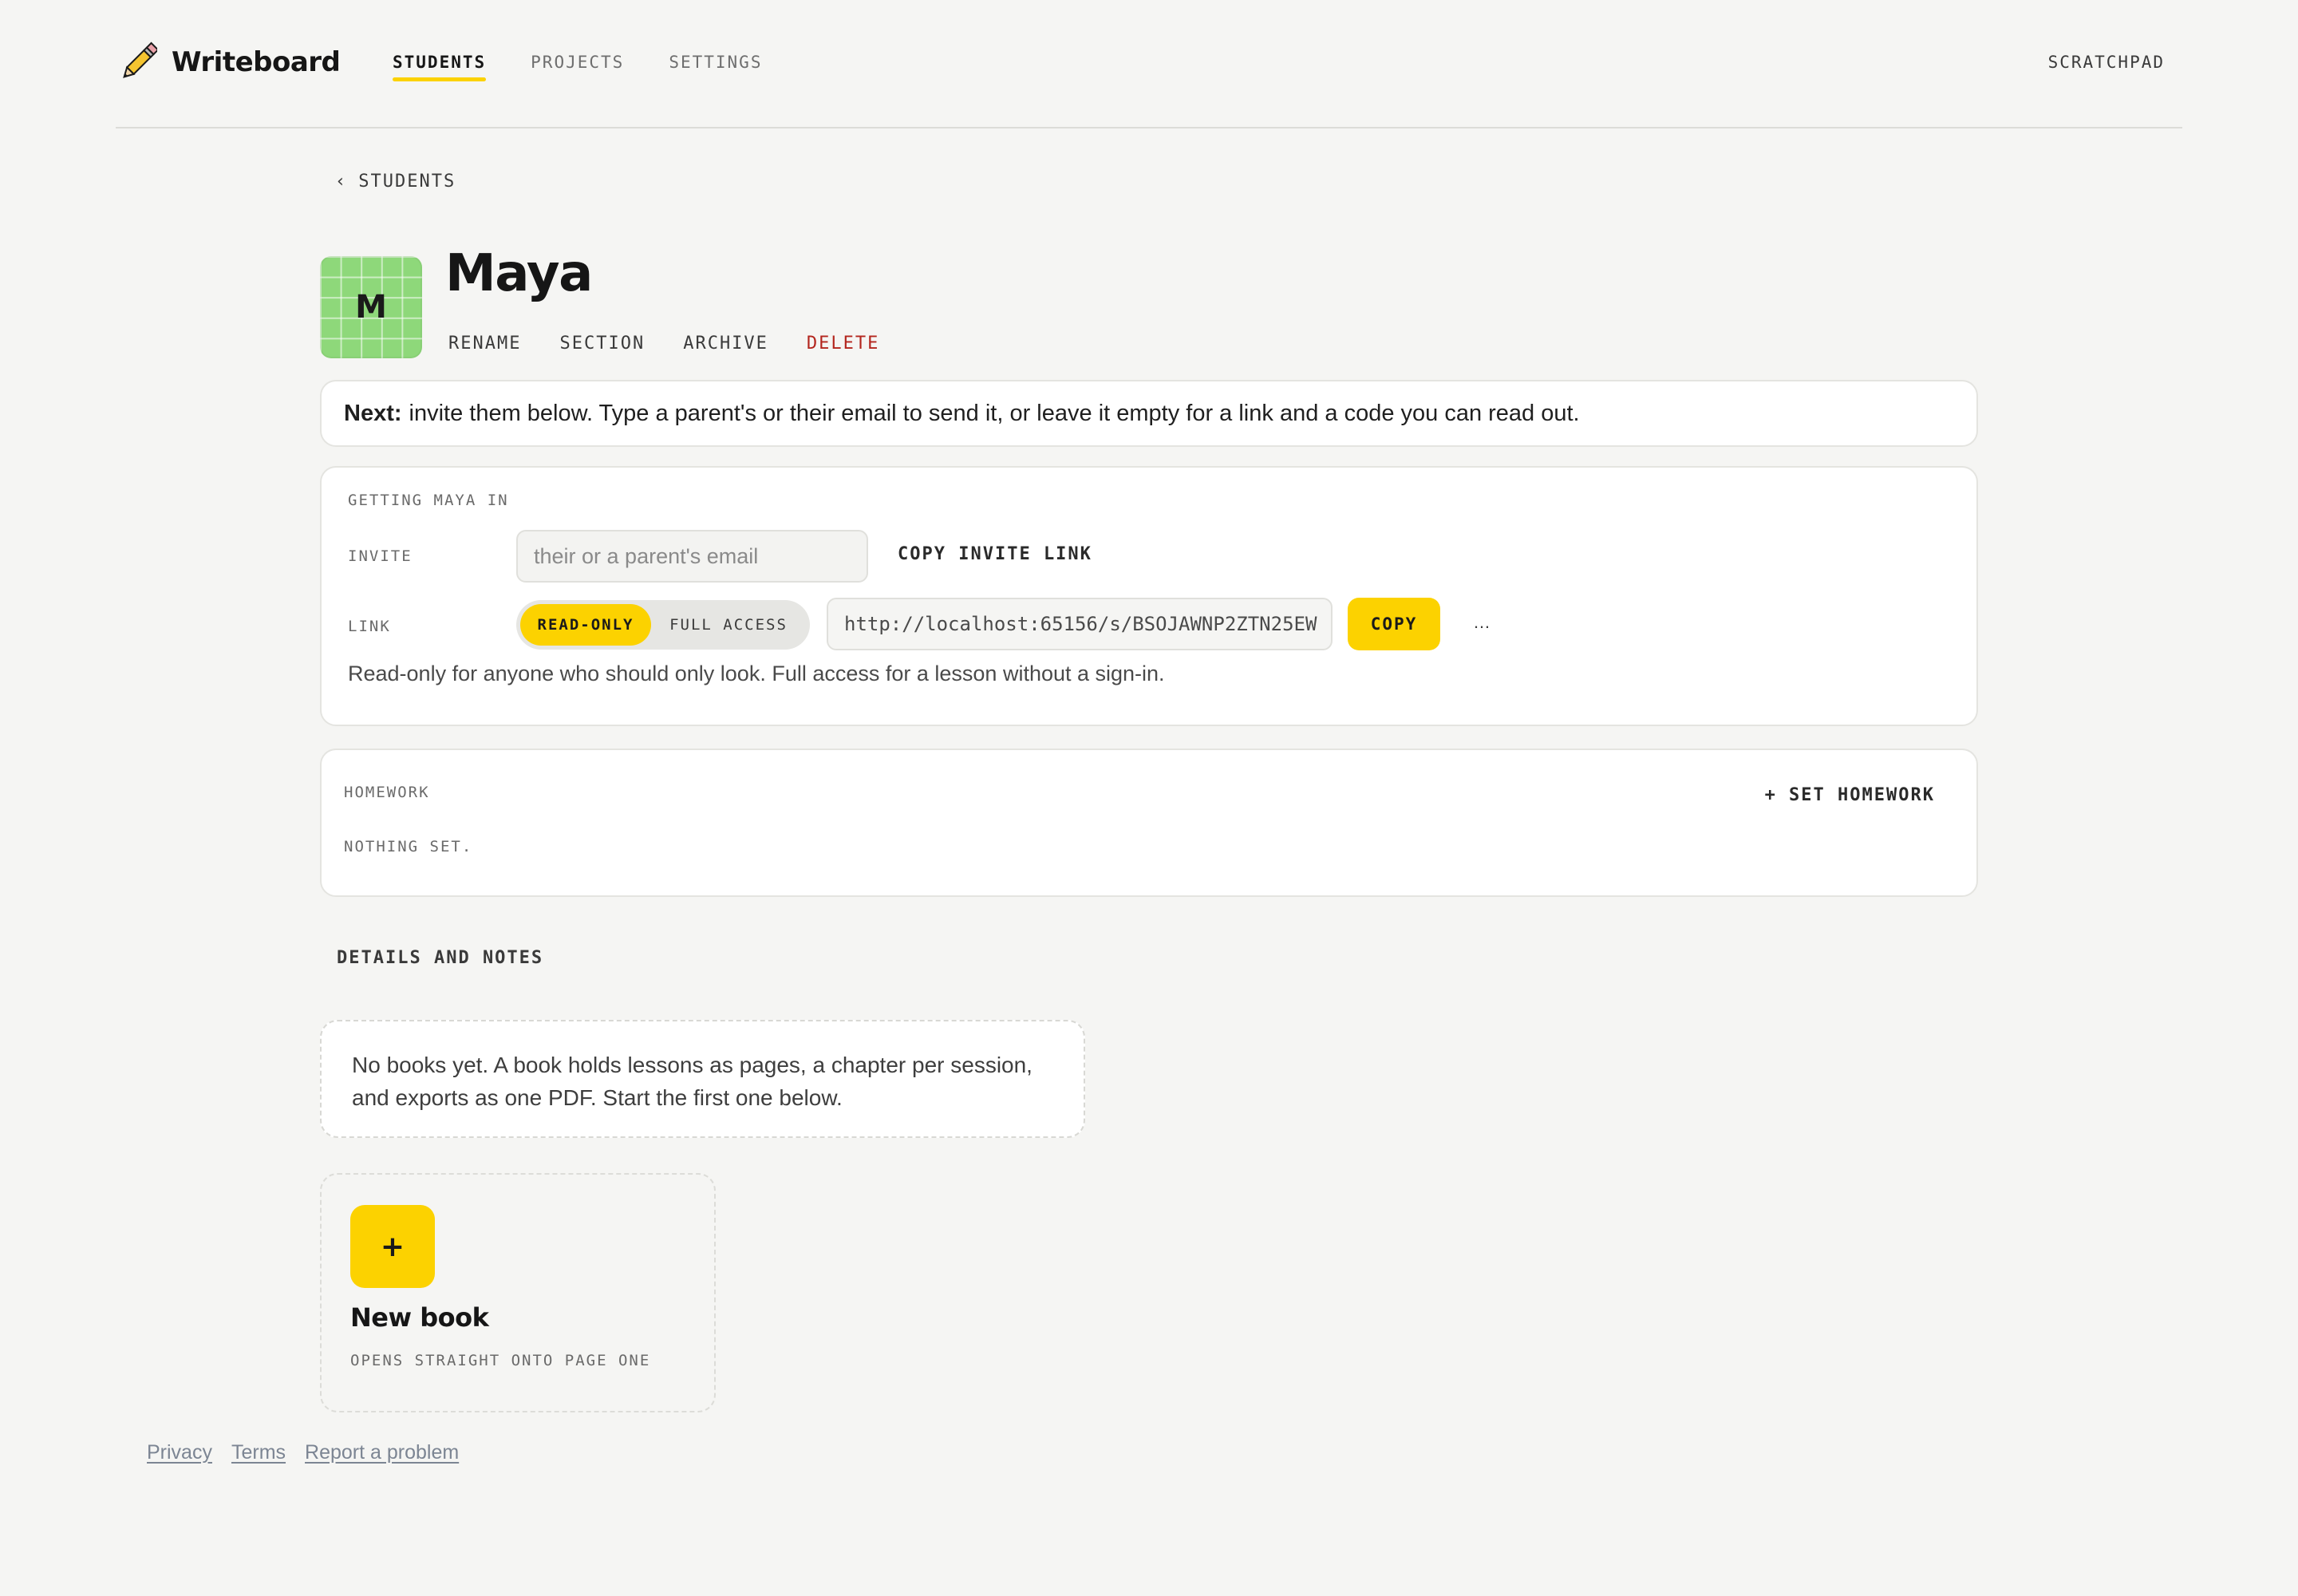 The height and width of the screenshot is (1596, 2298). I want to click on back-label: STUDENTS, so click(407, 182).